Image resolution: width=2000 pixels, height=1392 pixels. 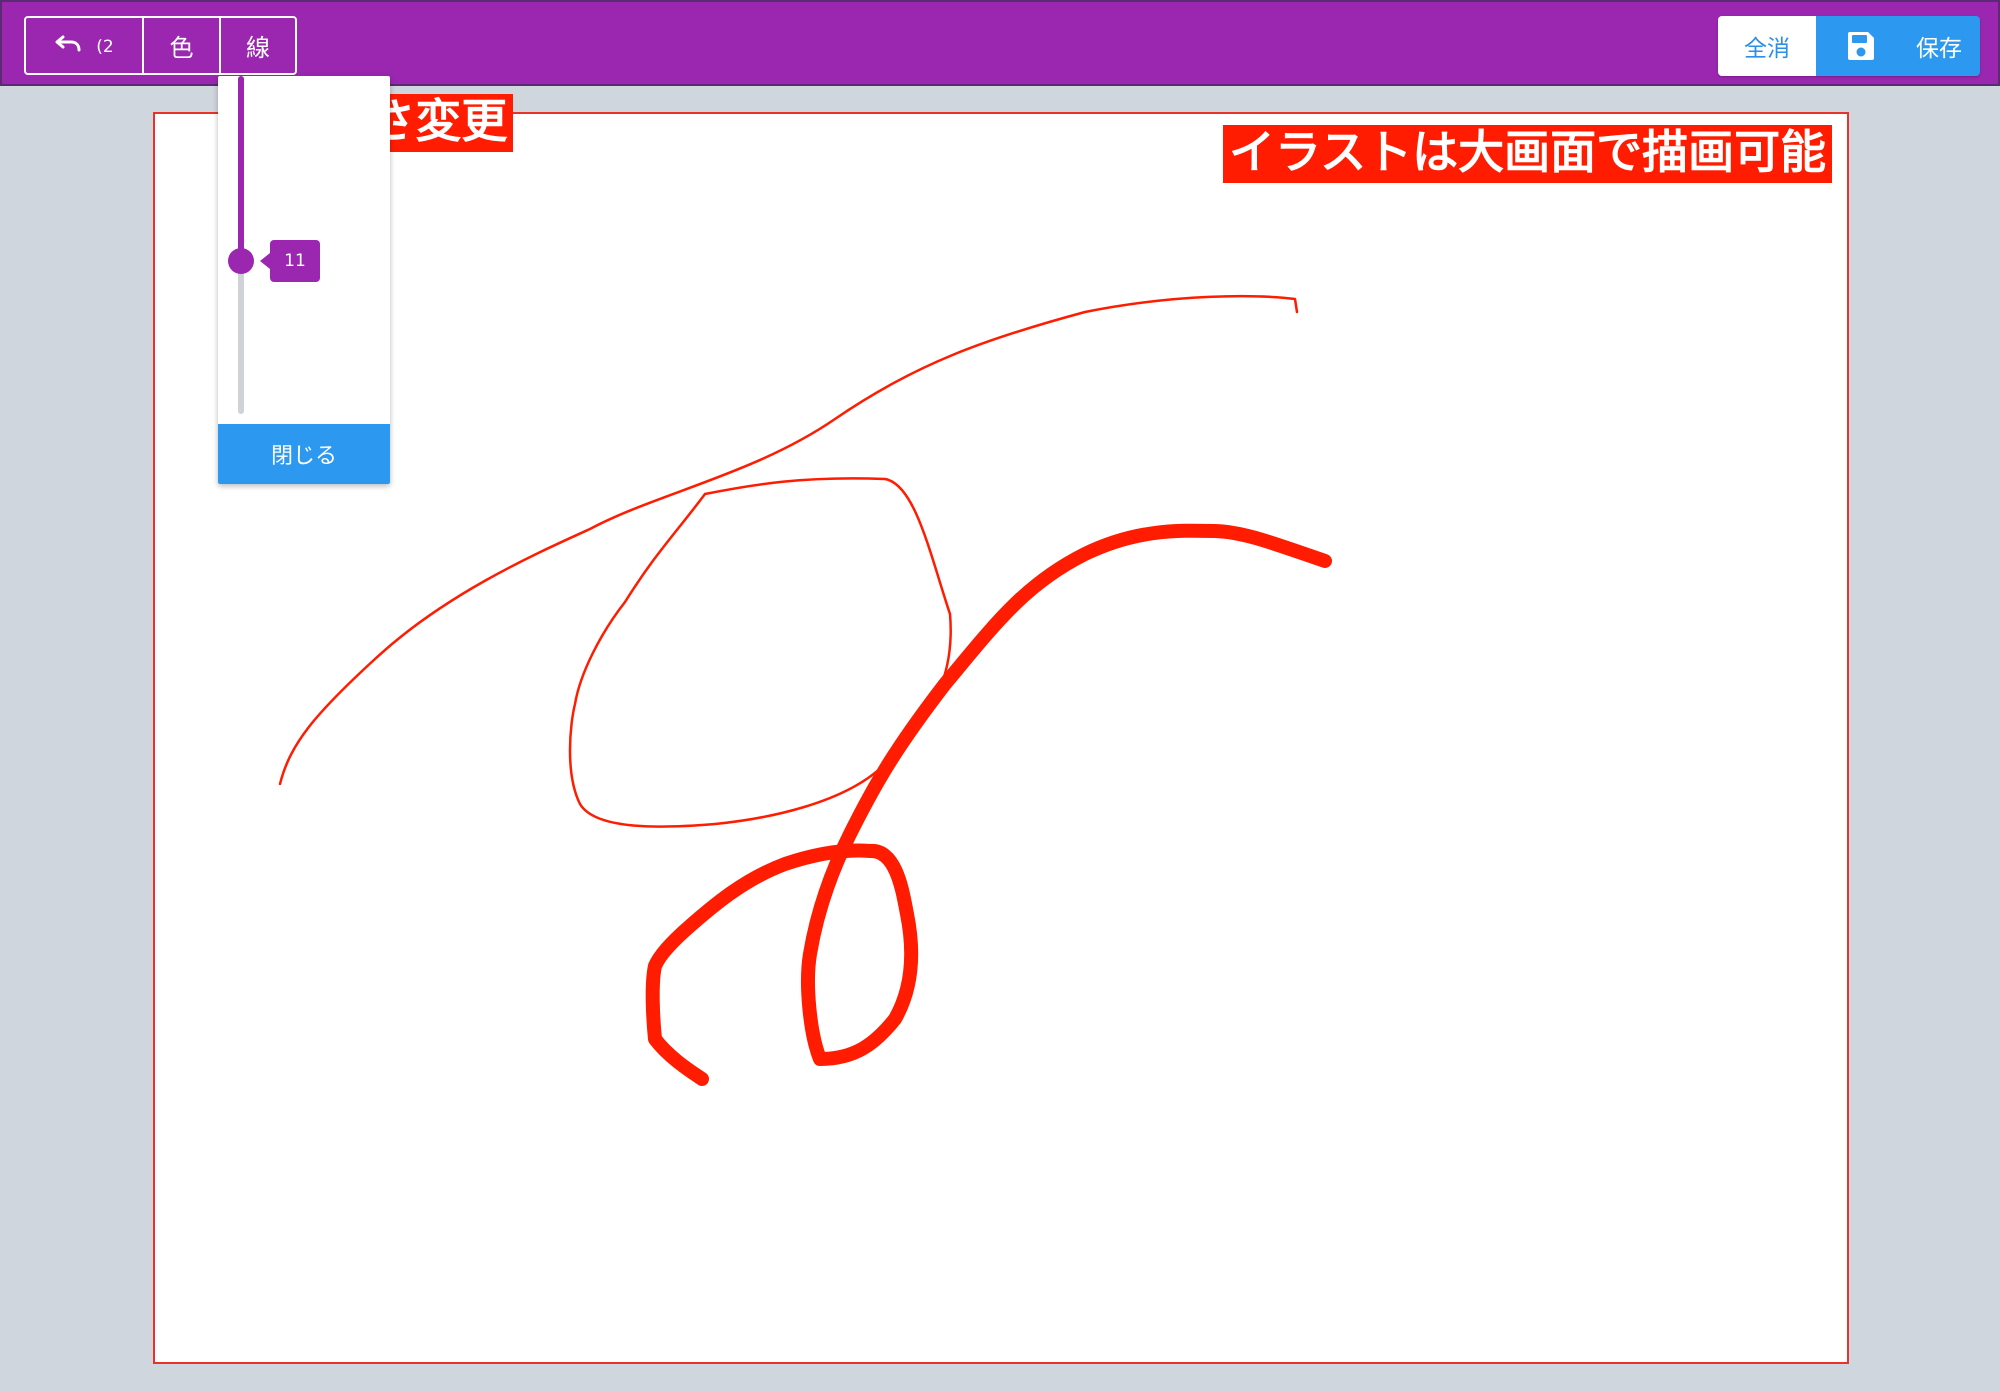 What do you see at coordinates (1861, 46) in the screenshot?
I see `floppy-disk-icon` at bounding box center [1861, 46].